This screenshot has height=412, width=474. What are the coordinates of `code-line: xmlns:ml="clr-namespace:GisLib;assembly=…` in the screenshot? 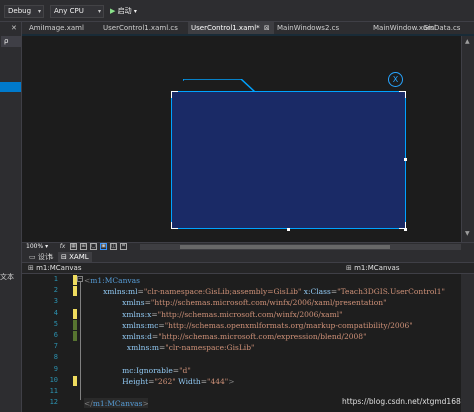 It's located at (264, 291).